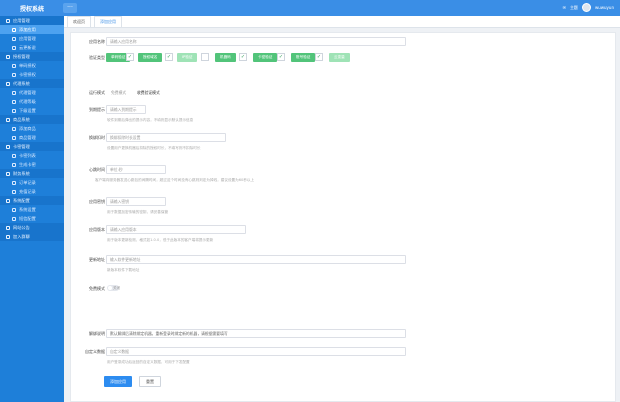  Describe the element at coordinates (32, 101) in the screenshot. I see `sidebar-item-agent-level: 代理等级` at that location.